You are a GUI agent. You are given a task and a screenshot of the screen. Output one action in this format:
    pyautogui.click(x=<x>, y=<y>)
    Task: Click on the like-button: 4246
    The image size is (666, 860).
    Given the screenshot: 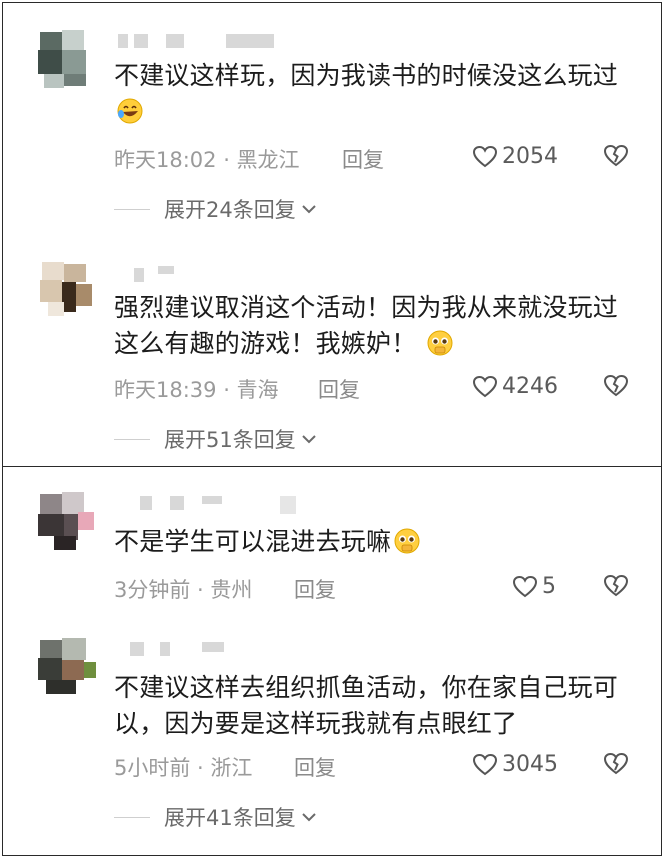 What is the action you would take?
    pyautogui.click(x=515, y=386)
    